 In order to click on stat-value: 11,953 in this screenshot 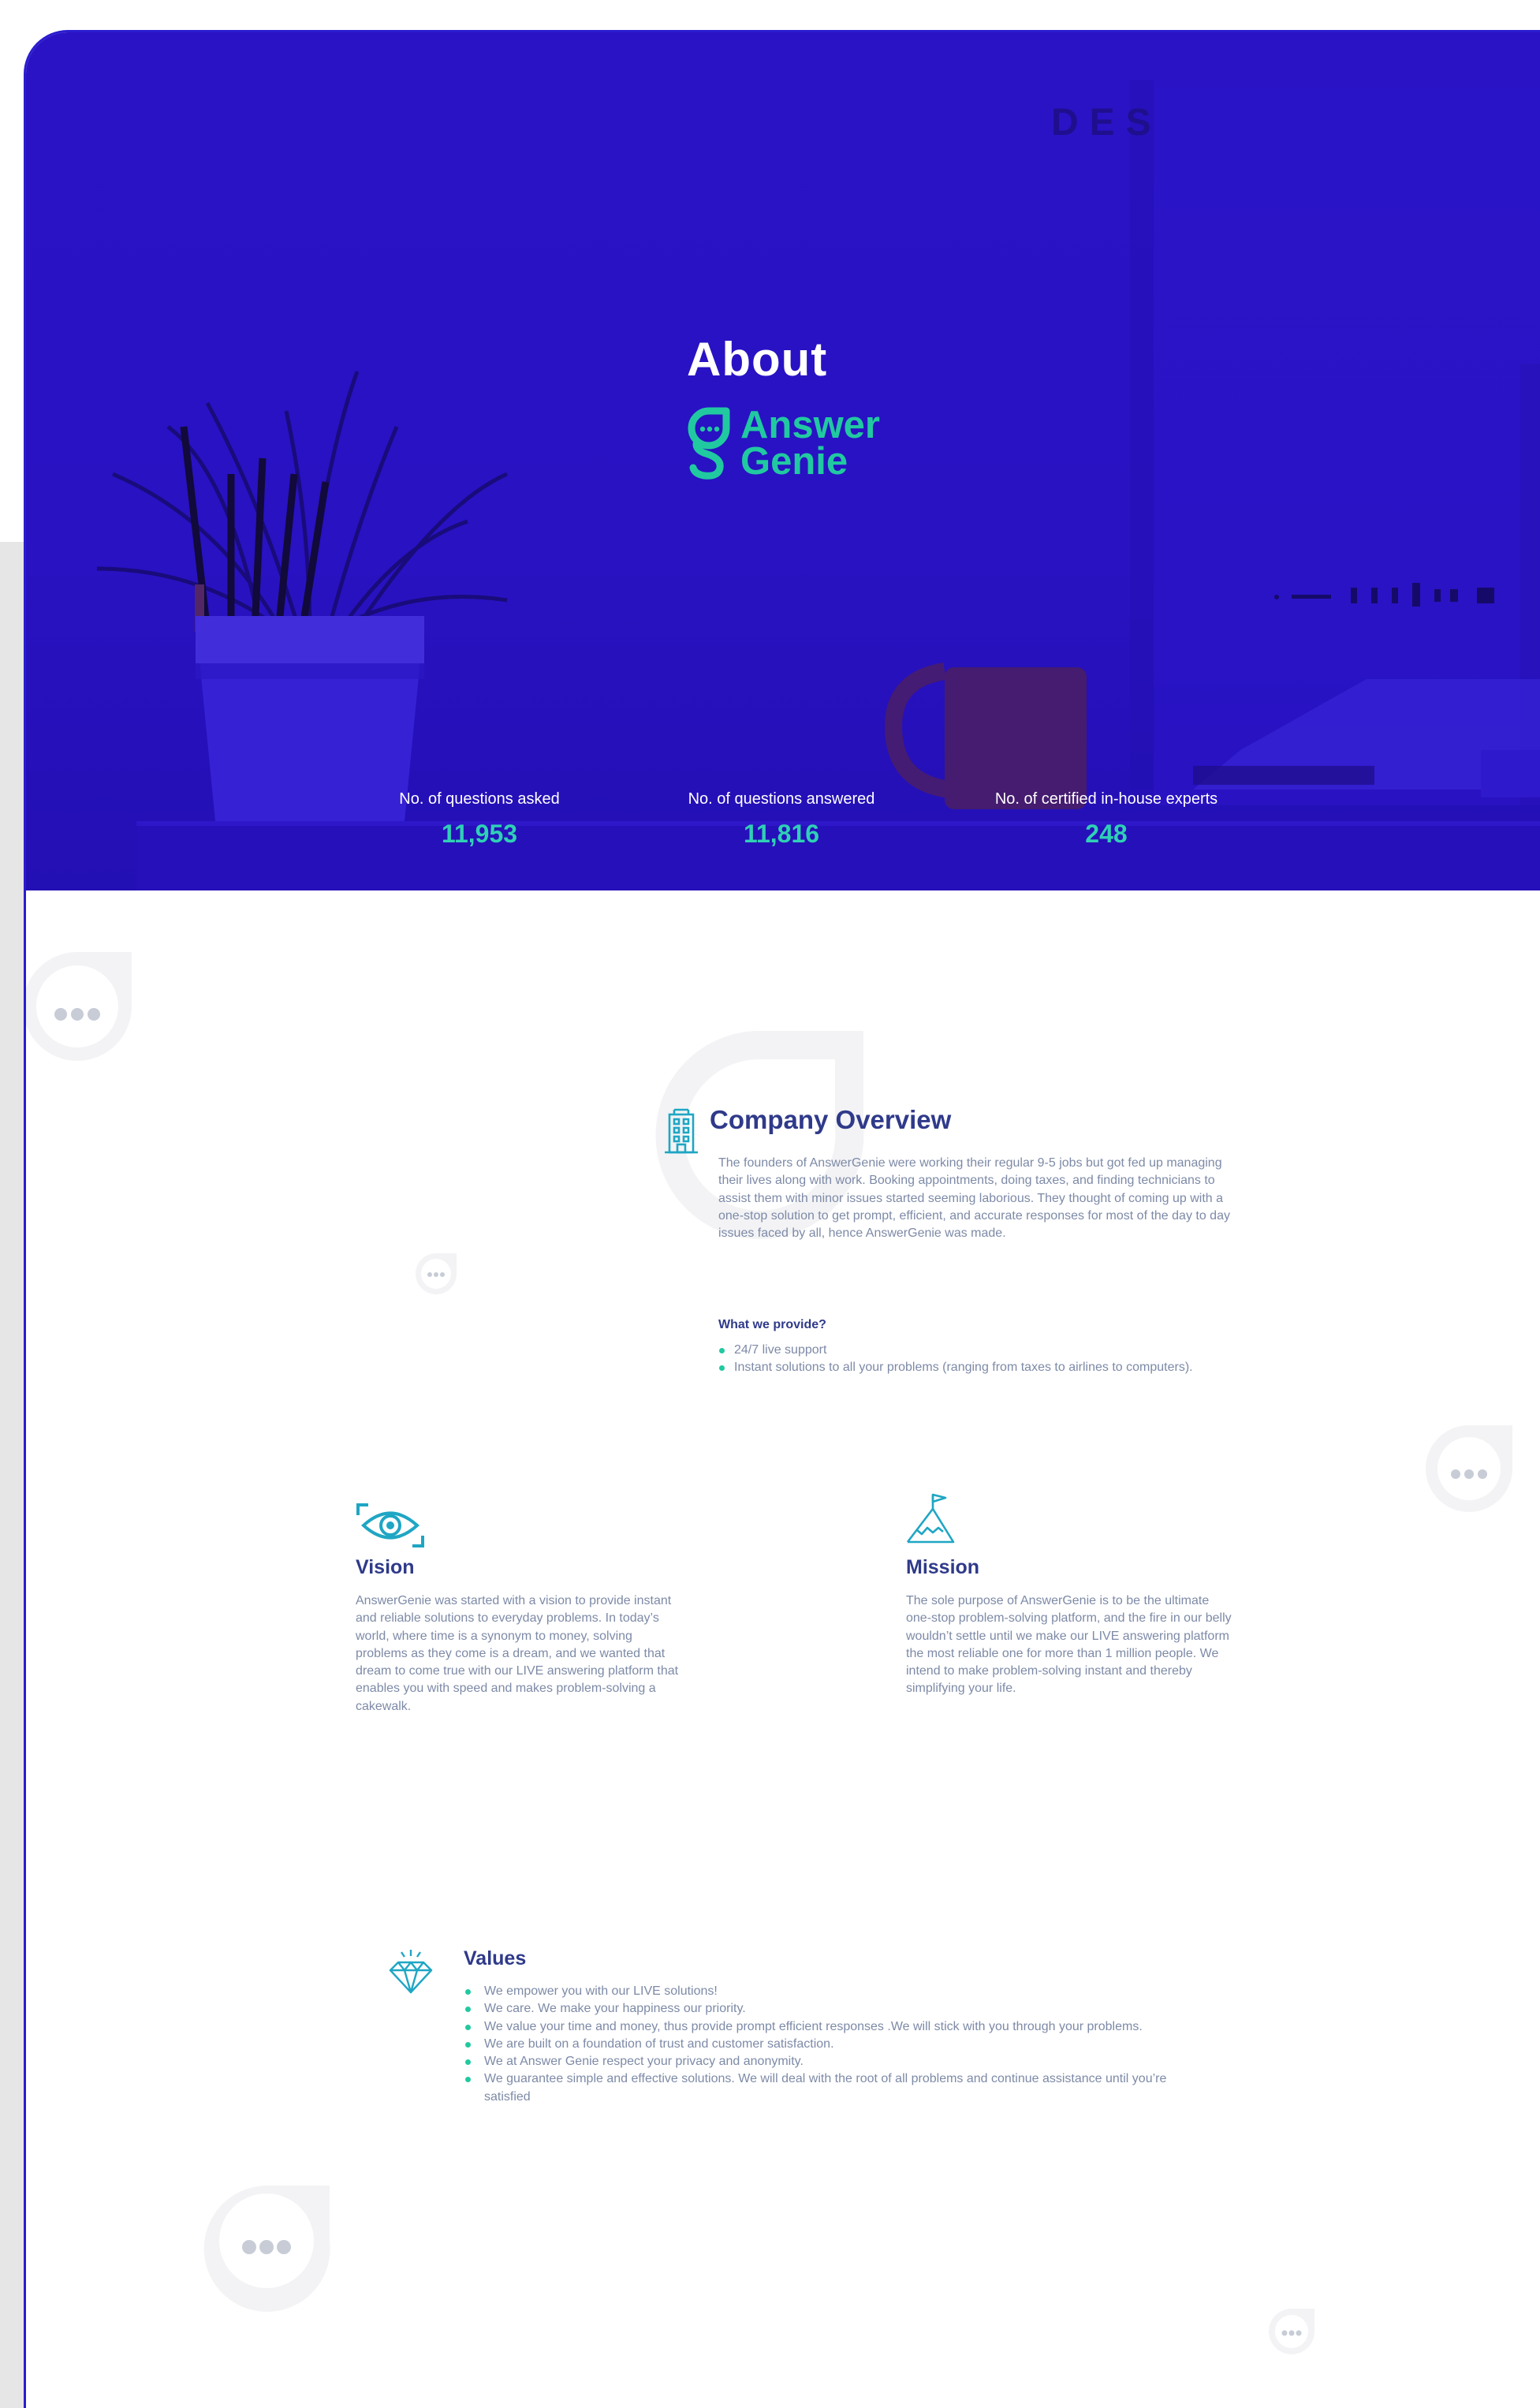, I will do `click(479, 833)`.